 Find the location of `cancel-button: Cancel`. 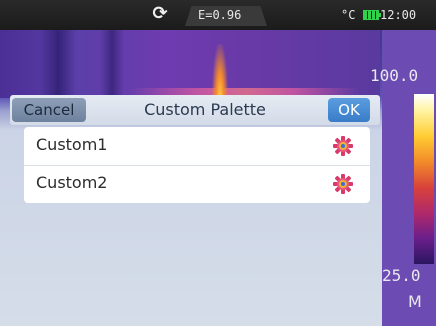

cancel-button: Cancel is located at coordinates (49, 110).